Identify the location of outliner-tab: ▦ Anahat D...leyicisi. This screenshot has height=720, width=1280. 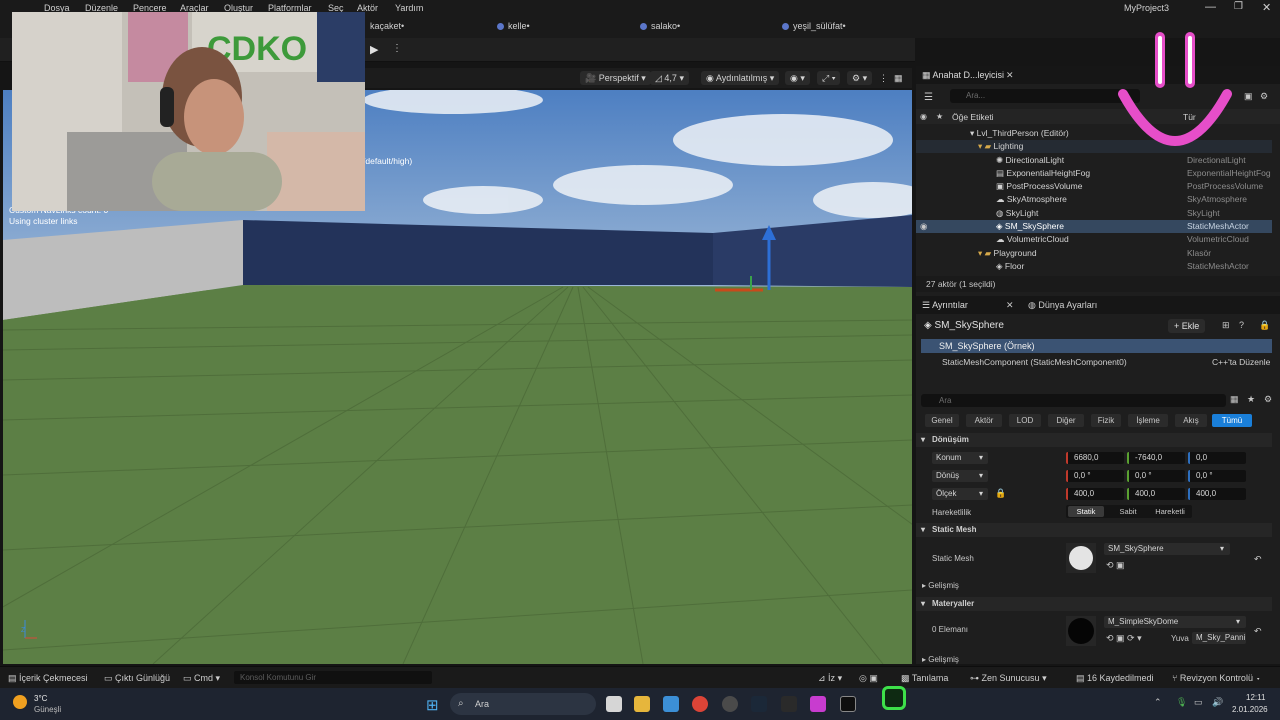
(963, 75).